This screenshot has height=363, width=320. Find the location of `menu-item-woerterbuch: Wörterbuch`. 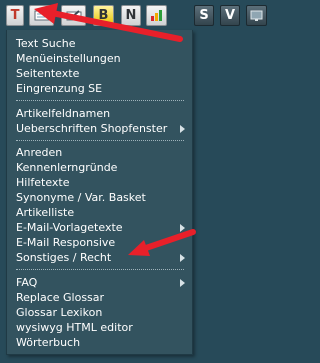

menu-item-woerterbuch: Wörterbuch is located at coordinates (48, 342).